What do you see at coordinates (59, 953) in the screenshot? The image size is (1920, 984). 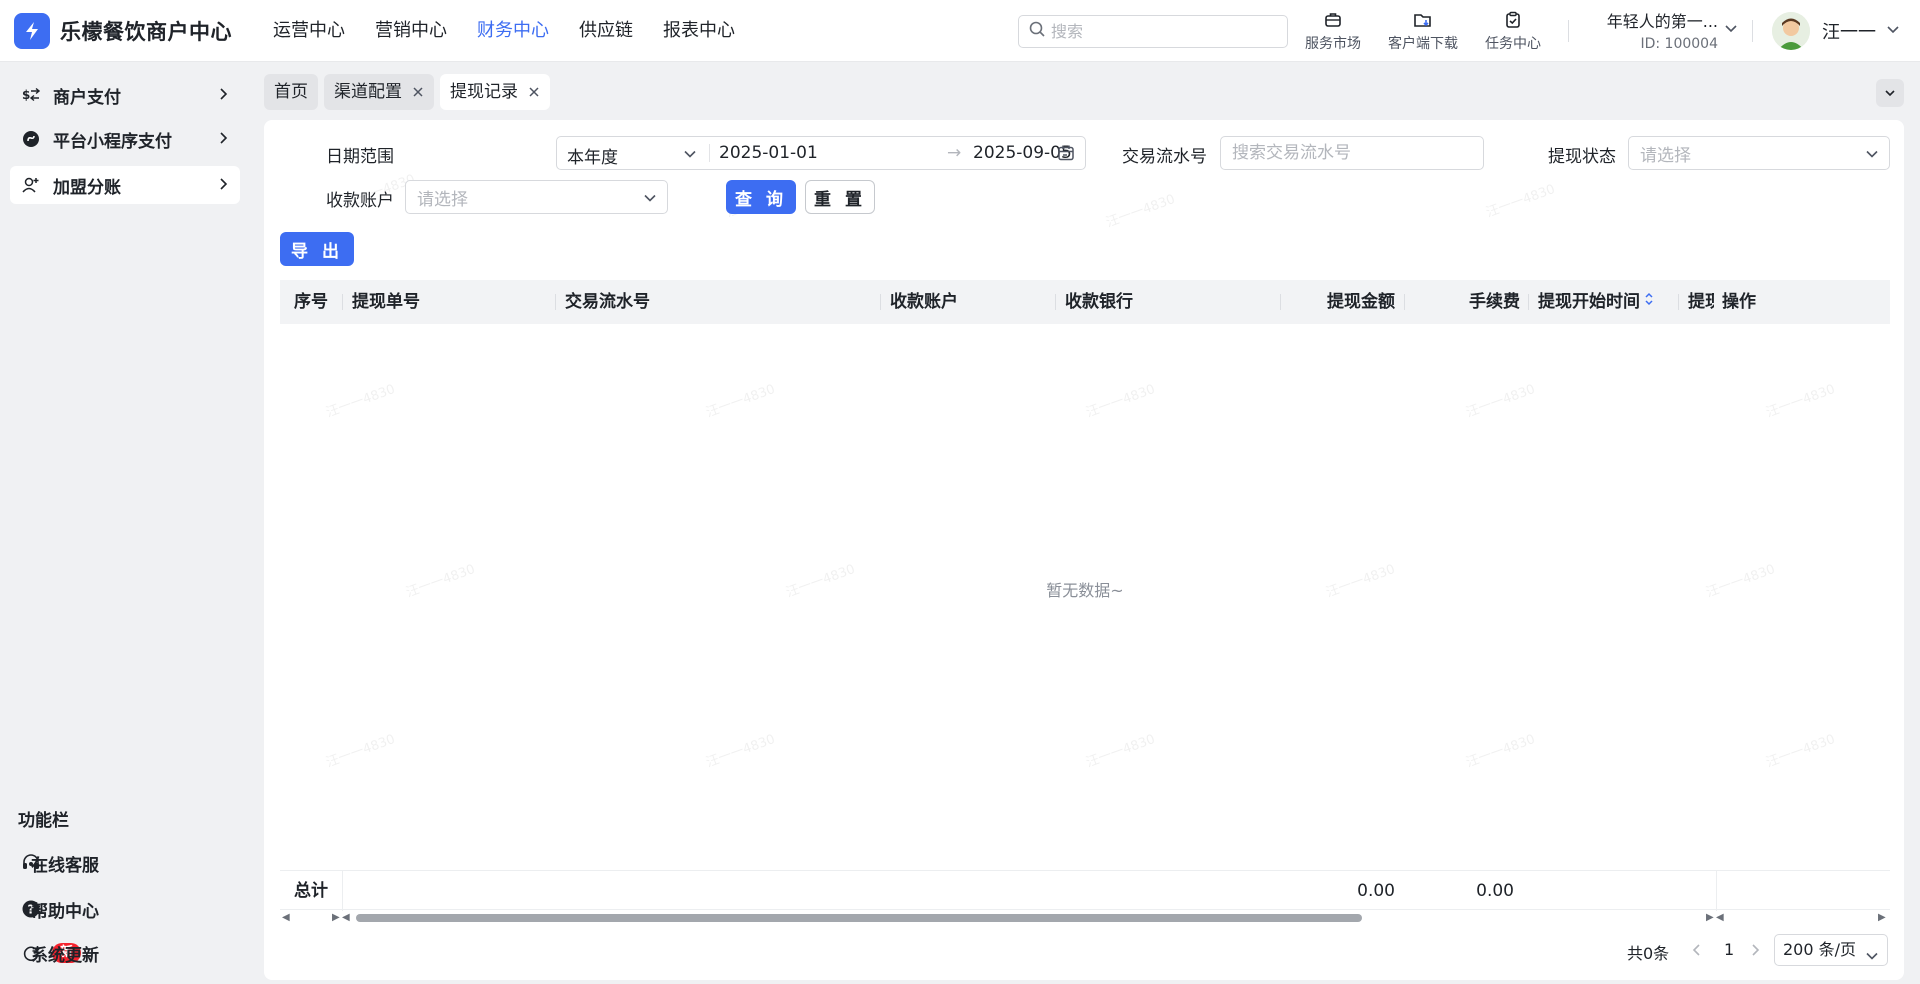 I see `system-update-link: 系统更新 新` at bounding box center [59, 953].